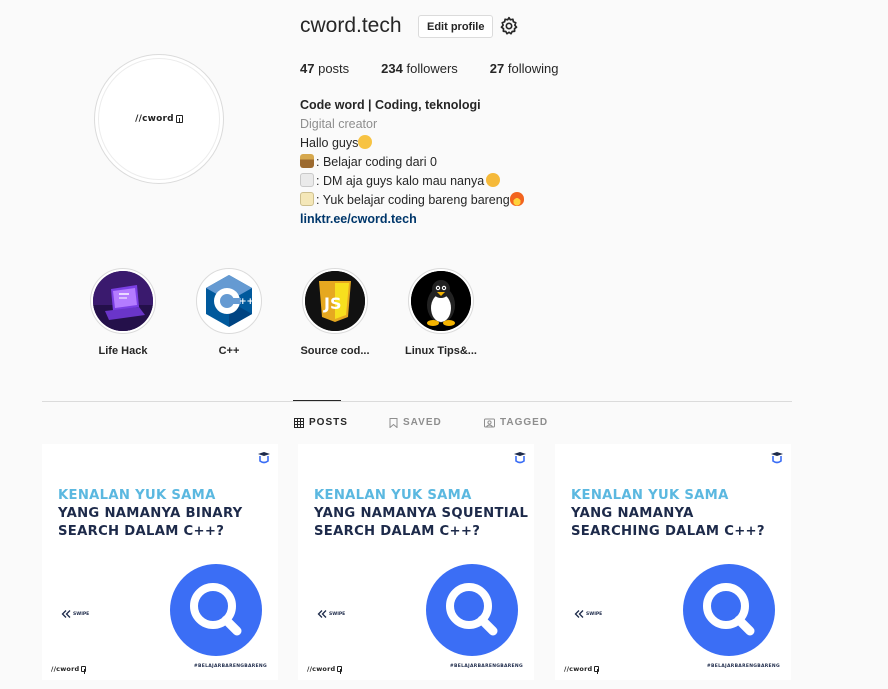 This screenshot has width=888, height=689. I want to click on cpp-logo-icon: ++, so click(229, 301).